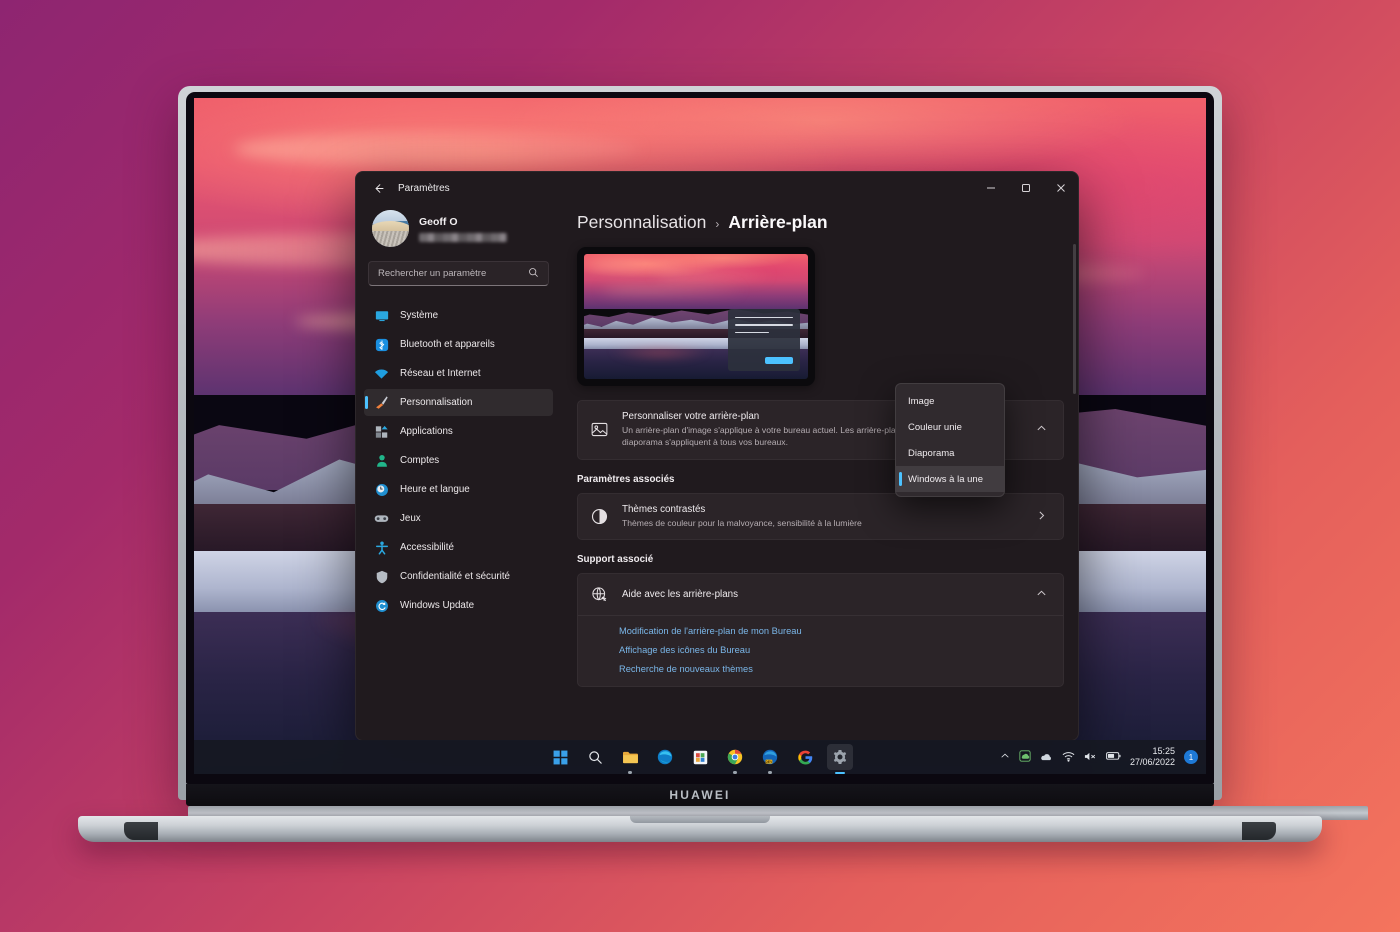  Describe the element at coordinates (381, 605) in the screenshot. I see `update-icon` at that location.